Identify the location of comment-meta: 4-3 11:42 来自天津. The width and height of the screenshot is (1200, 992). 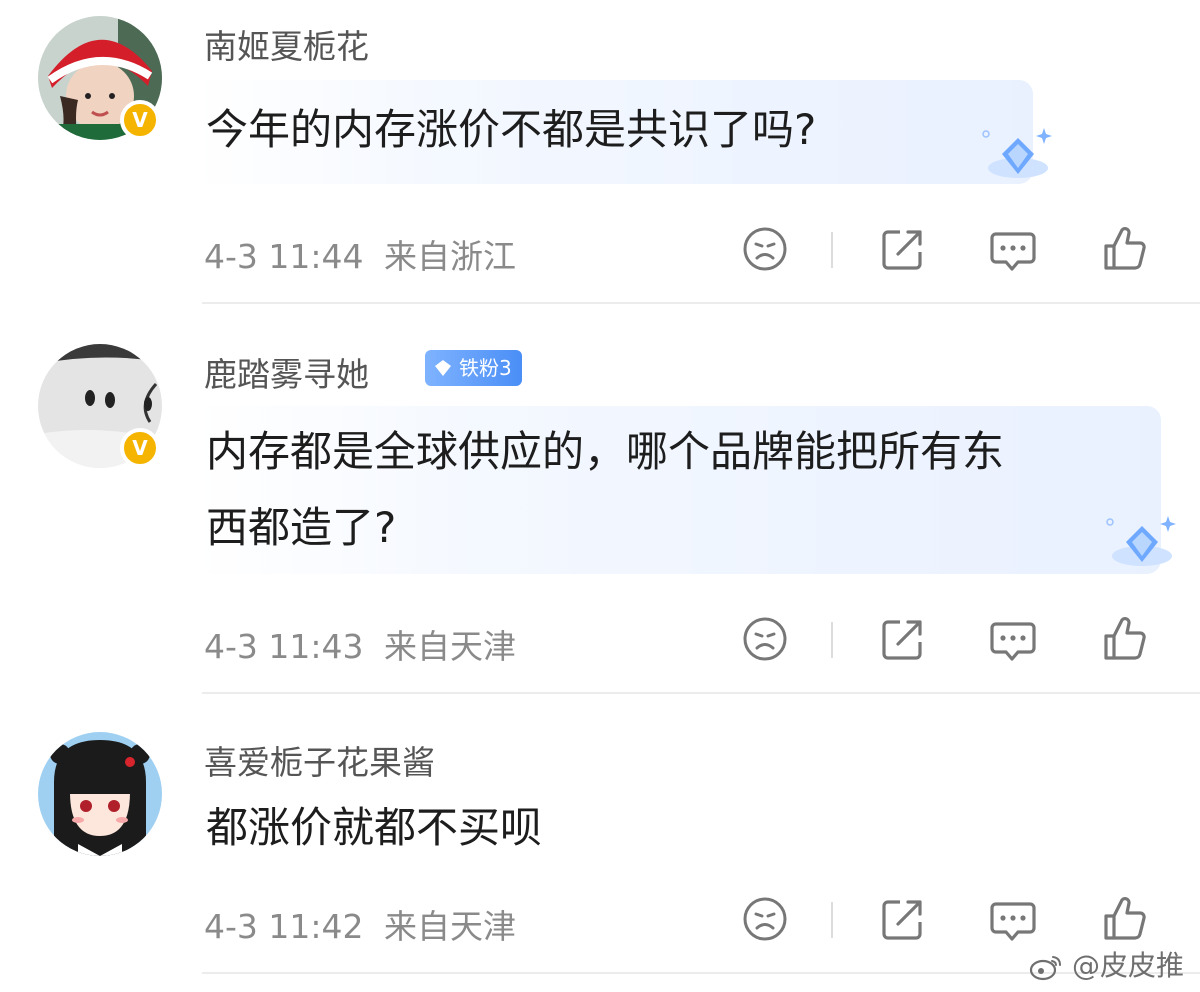
(360, 924).